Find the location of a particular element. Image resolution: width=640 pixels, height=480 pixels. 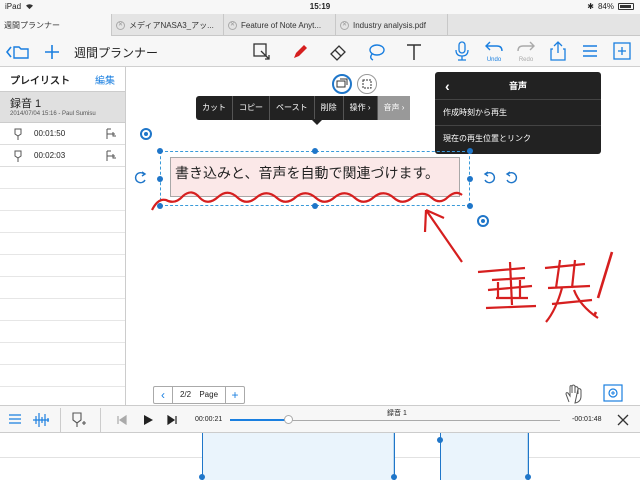

audio-timeline is located at coordinates (320, 456).